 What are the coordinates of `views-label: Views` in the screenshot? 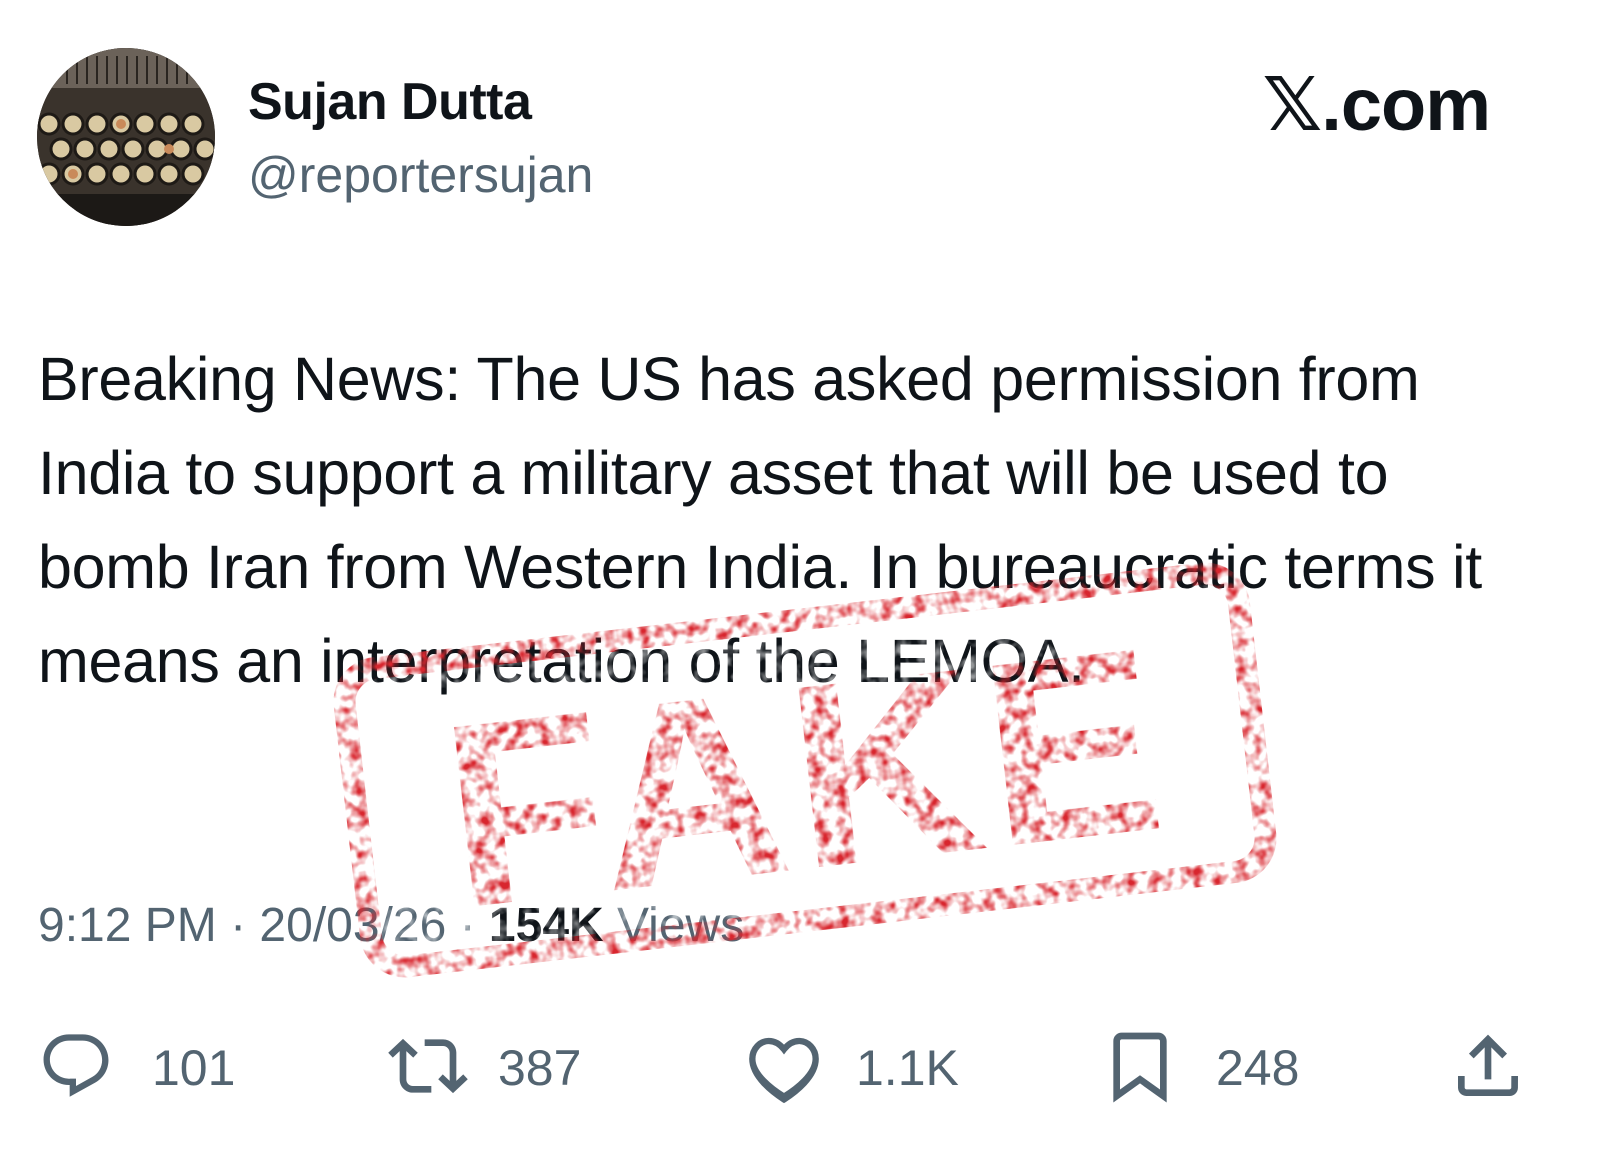 It's located at (681, 925).